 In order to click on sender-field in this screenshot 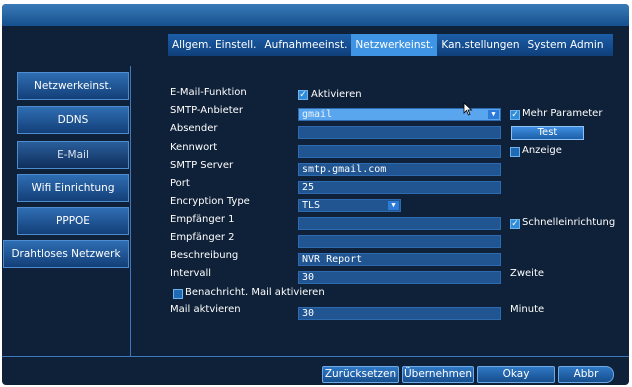, I will do `click(399, 132)`.